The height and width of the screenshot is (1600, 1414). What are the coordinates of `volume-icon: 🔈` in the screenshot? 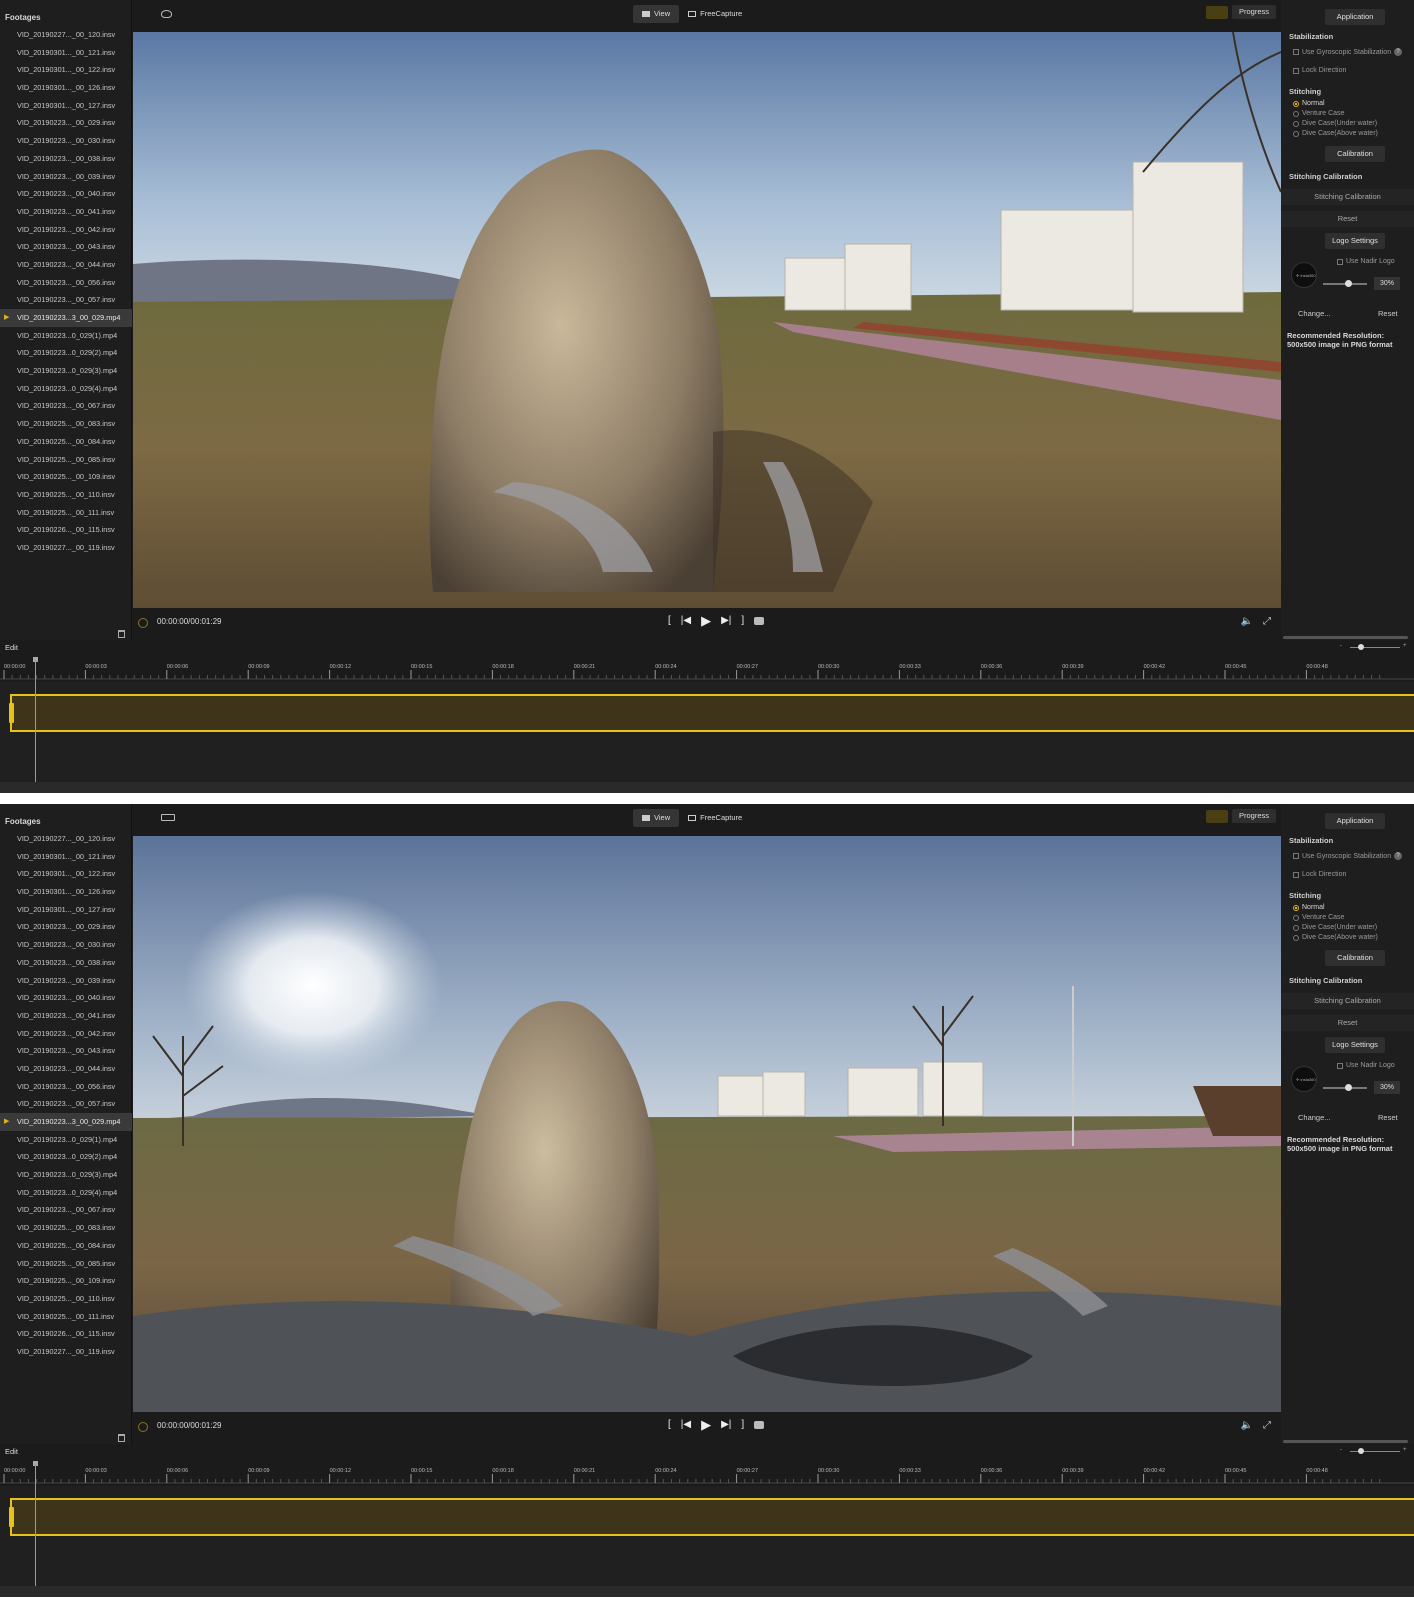 It's located at (1247, 621).